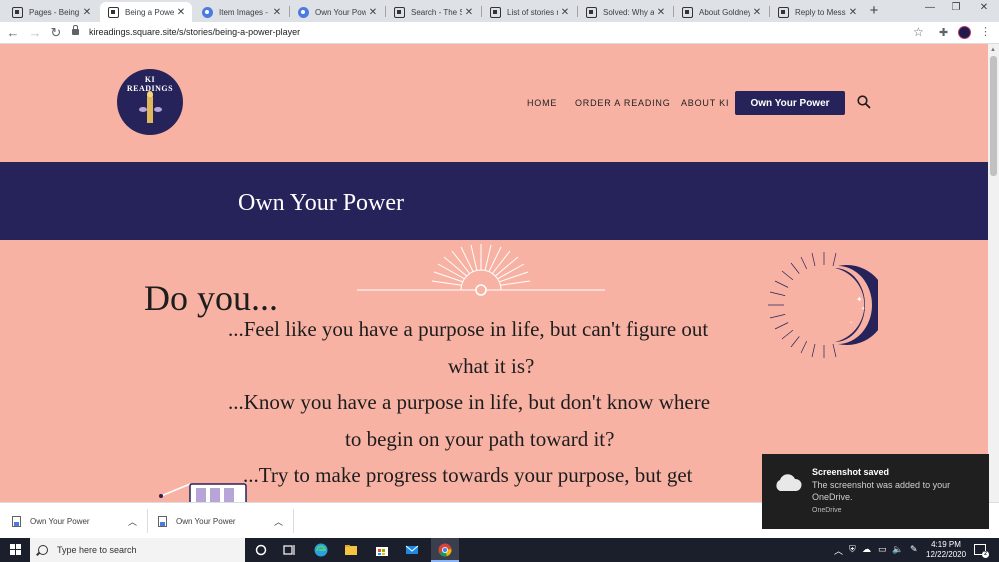 The width and height of the screenshot is (999, 562). I want to click on taskbar-chrome-active, so click(445, 550).